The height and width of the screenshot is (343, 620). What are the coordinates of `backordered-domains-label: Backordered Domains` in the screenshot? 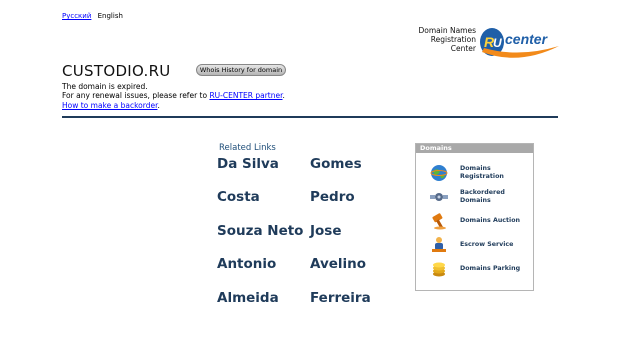 It's located at (495, 196).